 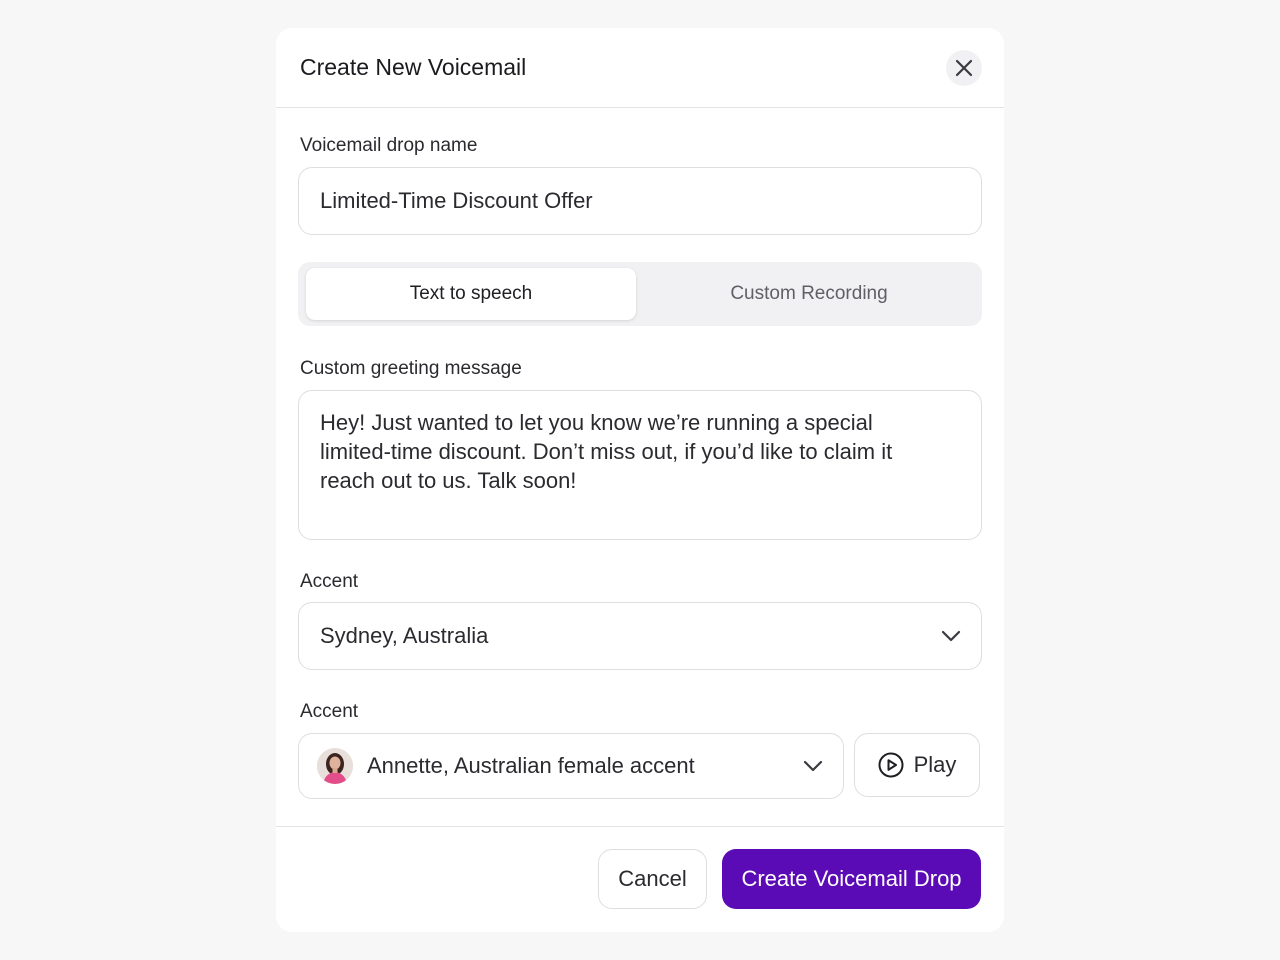 I want to click on play-button: Play, so click(x=917, y=765).